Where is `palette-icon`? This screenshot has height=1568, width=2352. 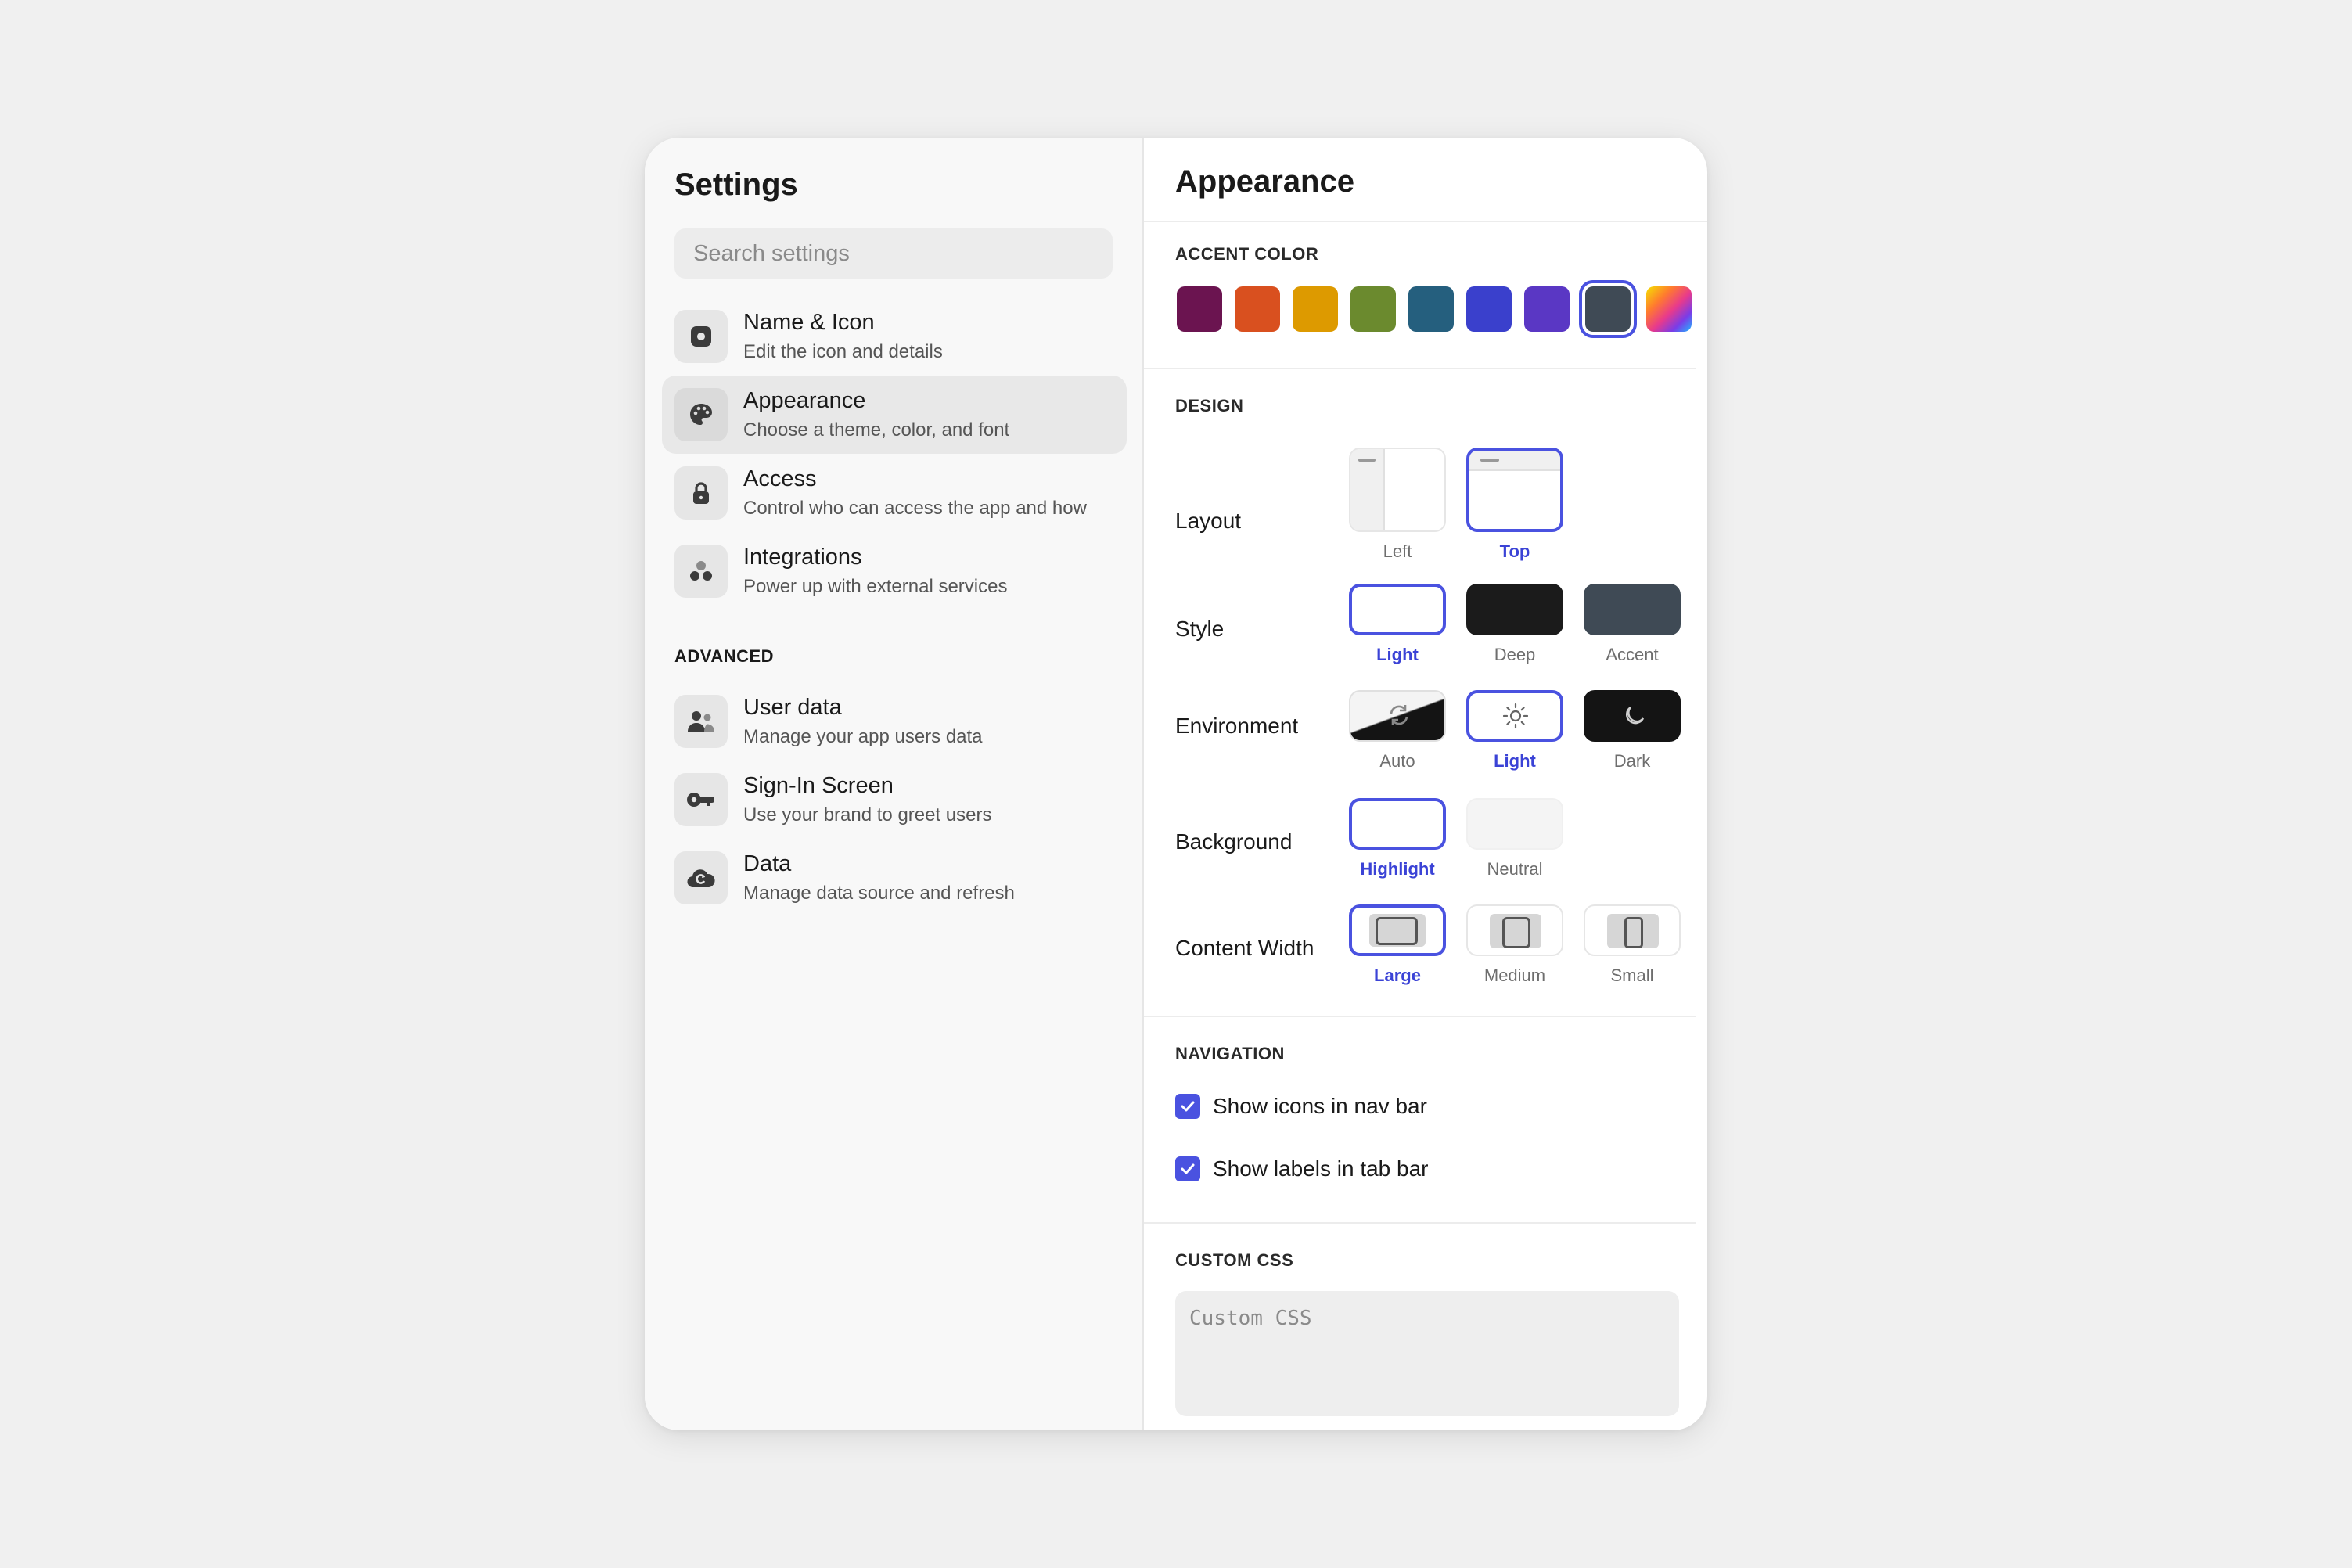 palette-icon is located at coordinates (701, 415).